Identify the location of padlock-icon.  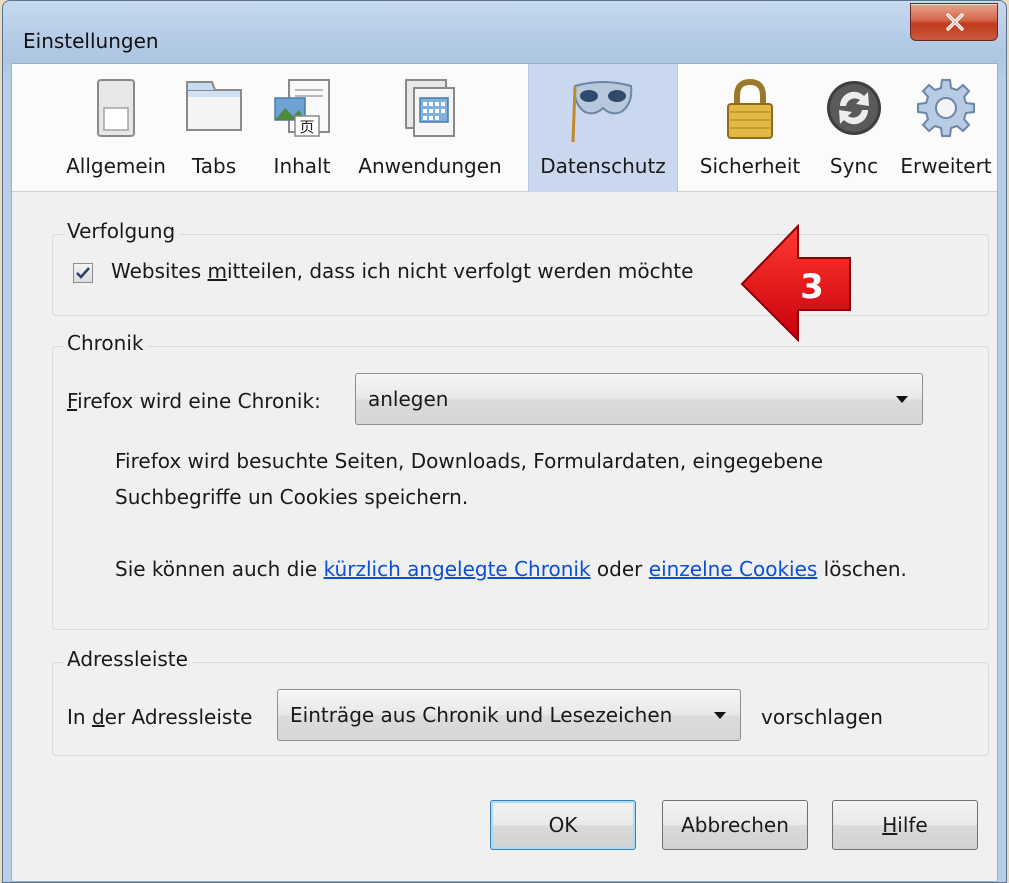
(750, 108).